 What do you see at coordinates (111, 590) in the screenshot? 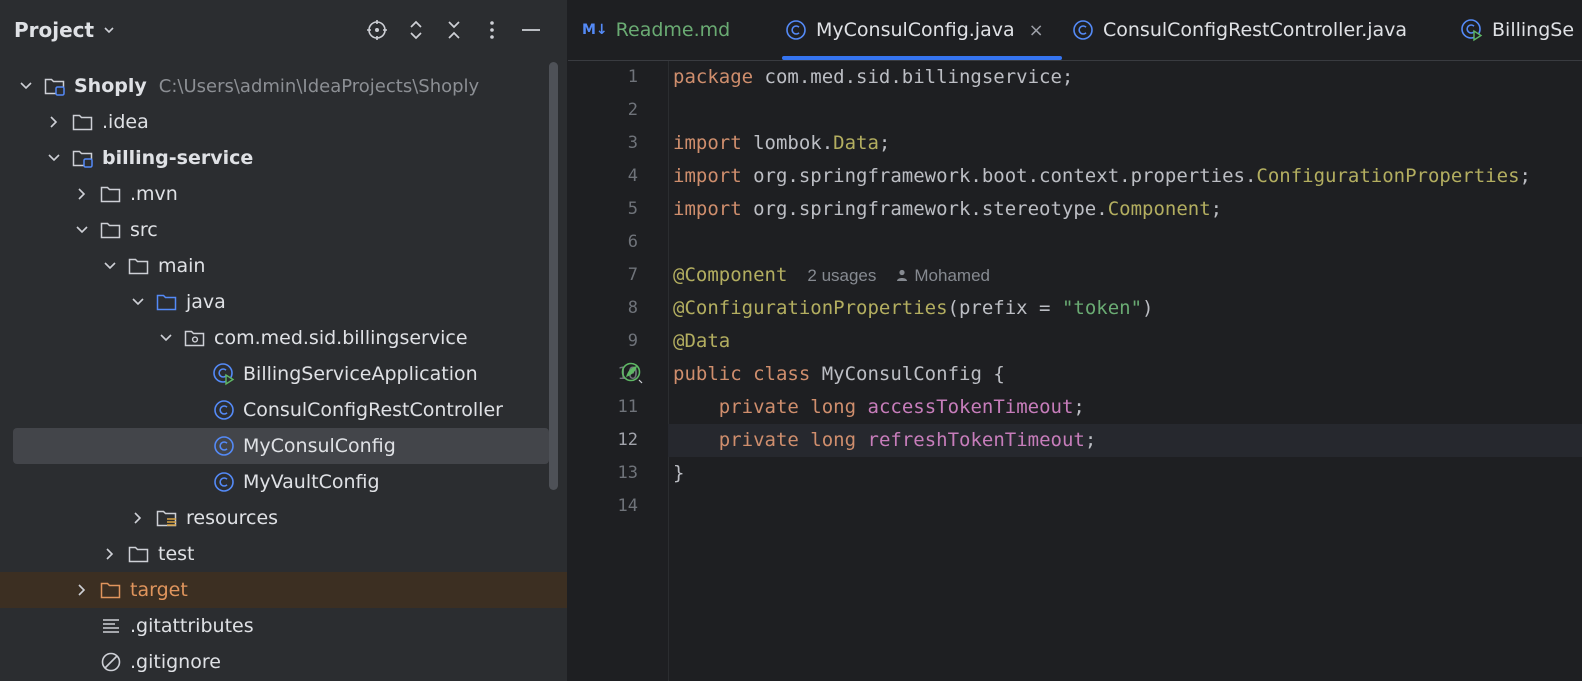
I see `excluded-folder-icon` at bounding box center [111, 590].